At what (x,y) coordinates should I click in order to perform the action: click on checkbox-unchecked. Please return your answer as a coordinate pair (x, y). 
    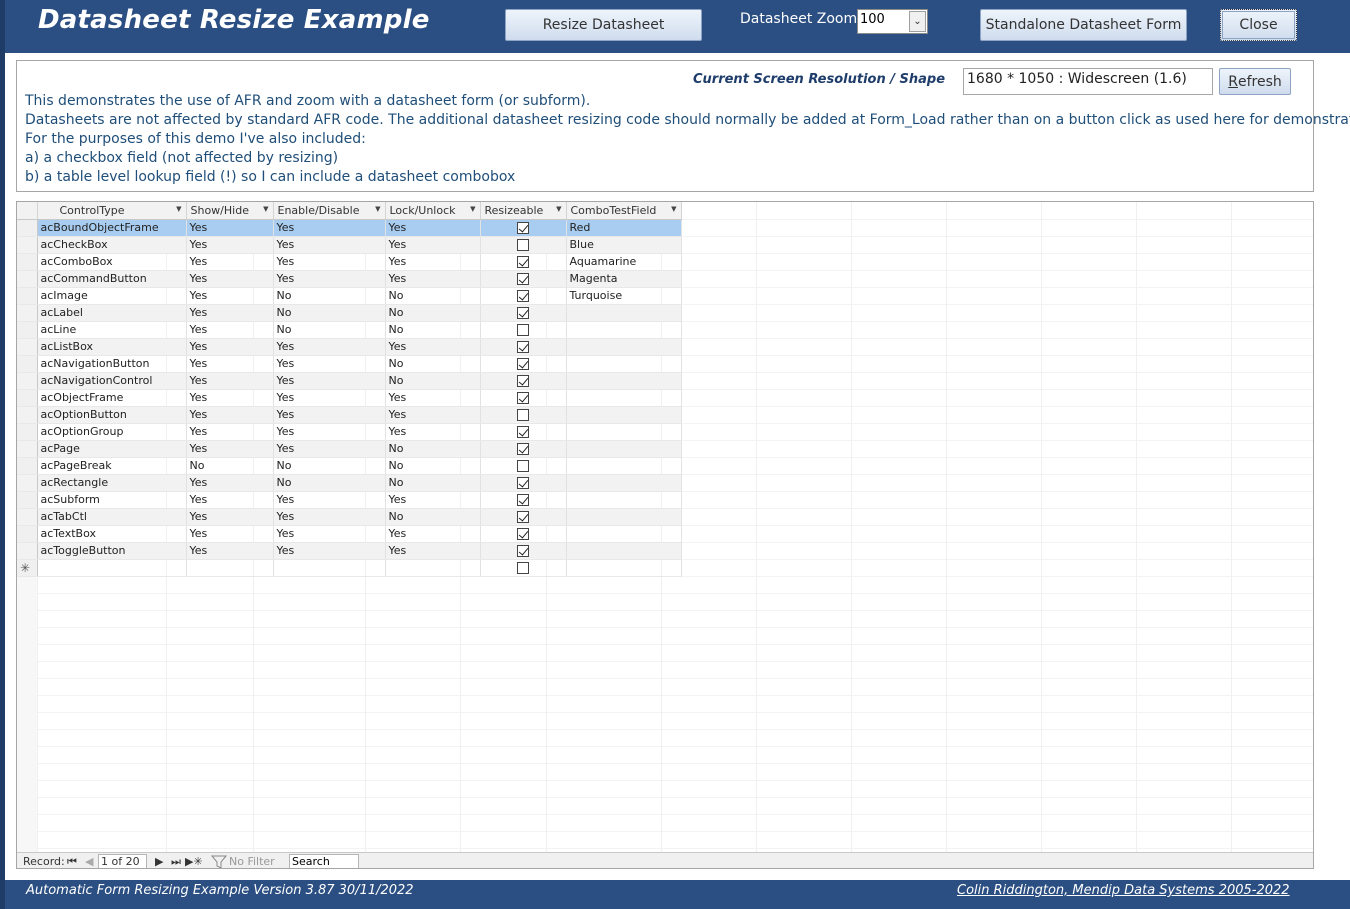
    Looking at the image, I should click on (523, 466).